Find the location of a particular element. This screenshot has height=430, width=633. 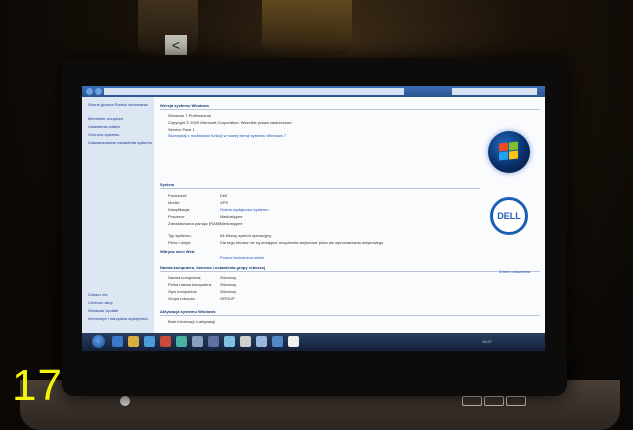

computer-value: GROUP is located at coordinates (227, 298).